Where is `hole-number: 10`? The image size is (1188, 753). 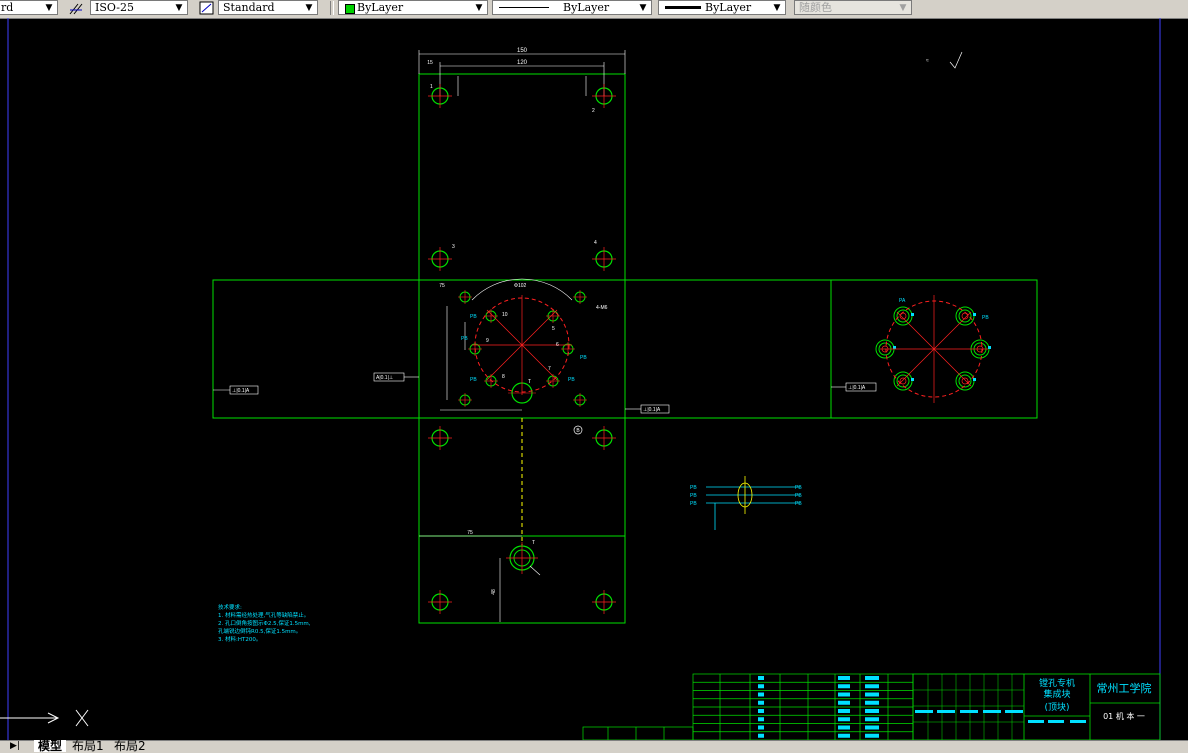 hole-number: 10 is located at coordinates (505, 315).